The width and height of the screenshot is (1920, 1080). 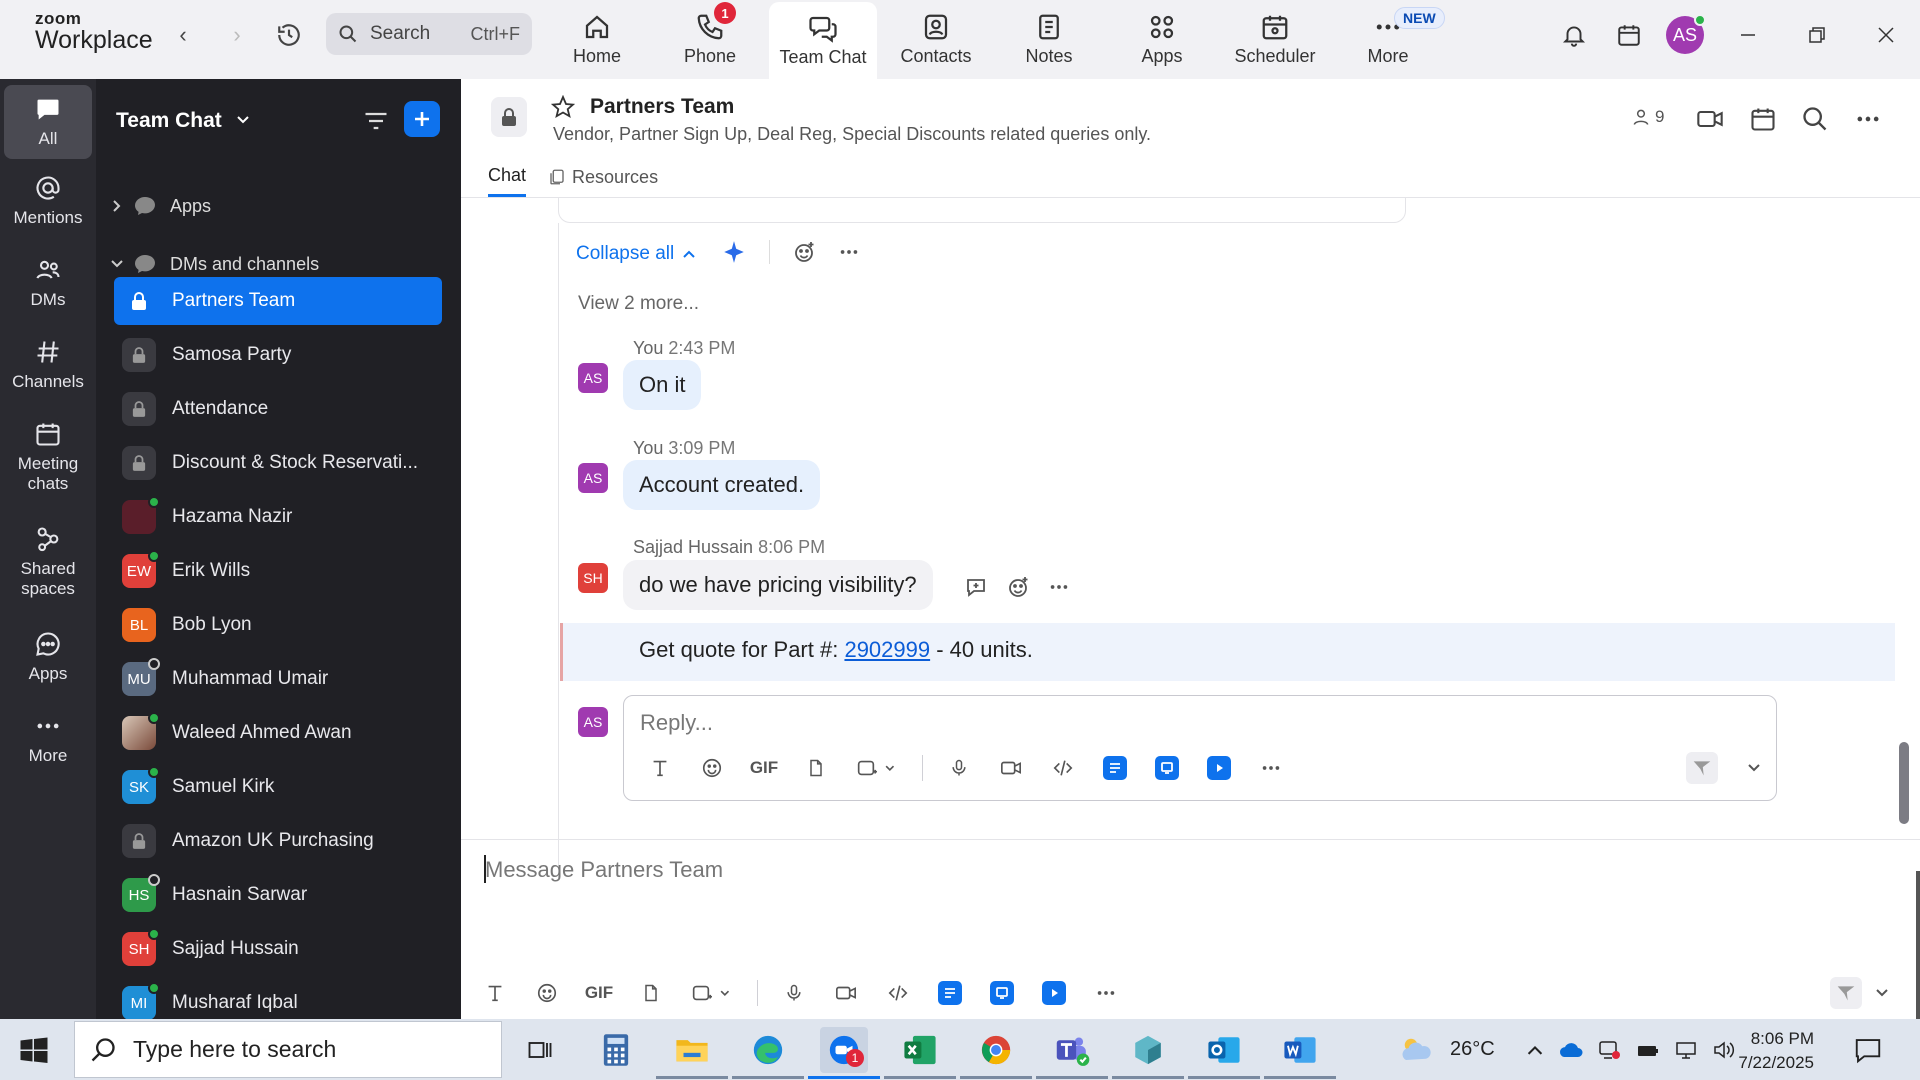 I want to click on search-icon, so click(x=1815, y=119).